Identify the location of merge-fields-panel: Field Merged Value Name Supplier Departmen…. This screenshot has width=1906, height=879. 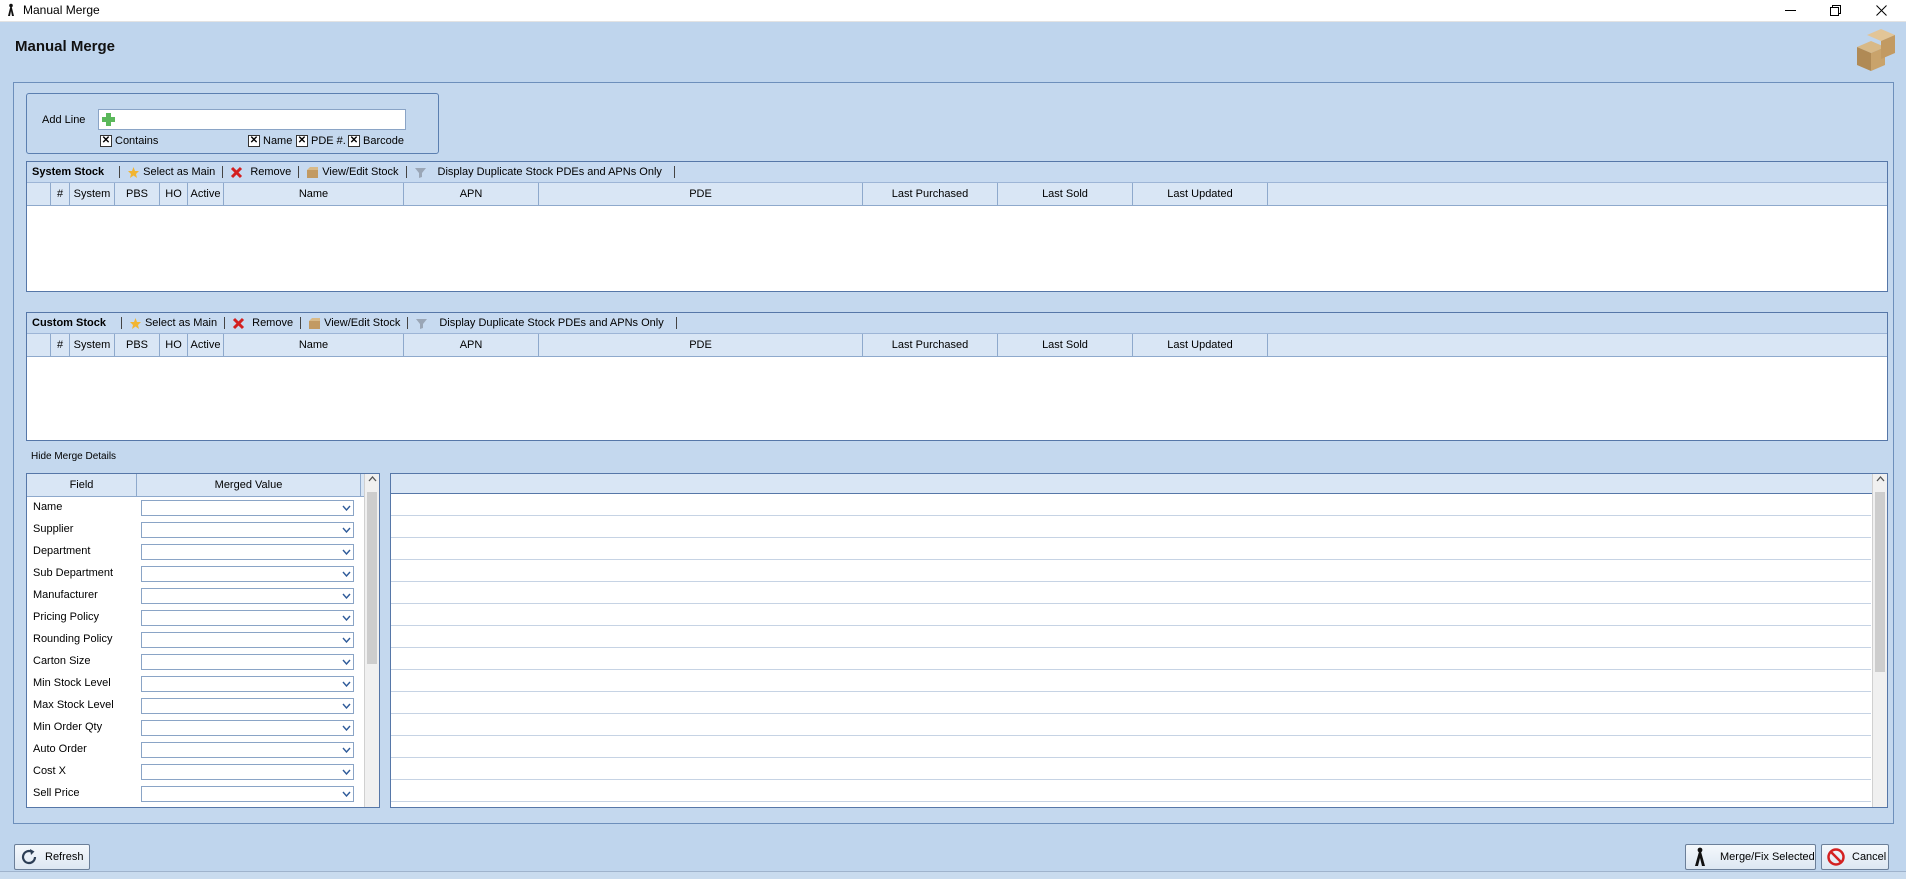
(203, 640).